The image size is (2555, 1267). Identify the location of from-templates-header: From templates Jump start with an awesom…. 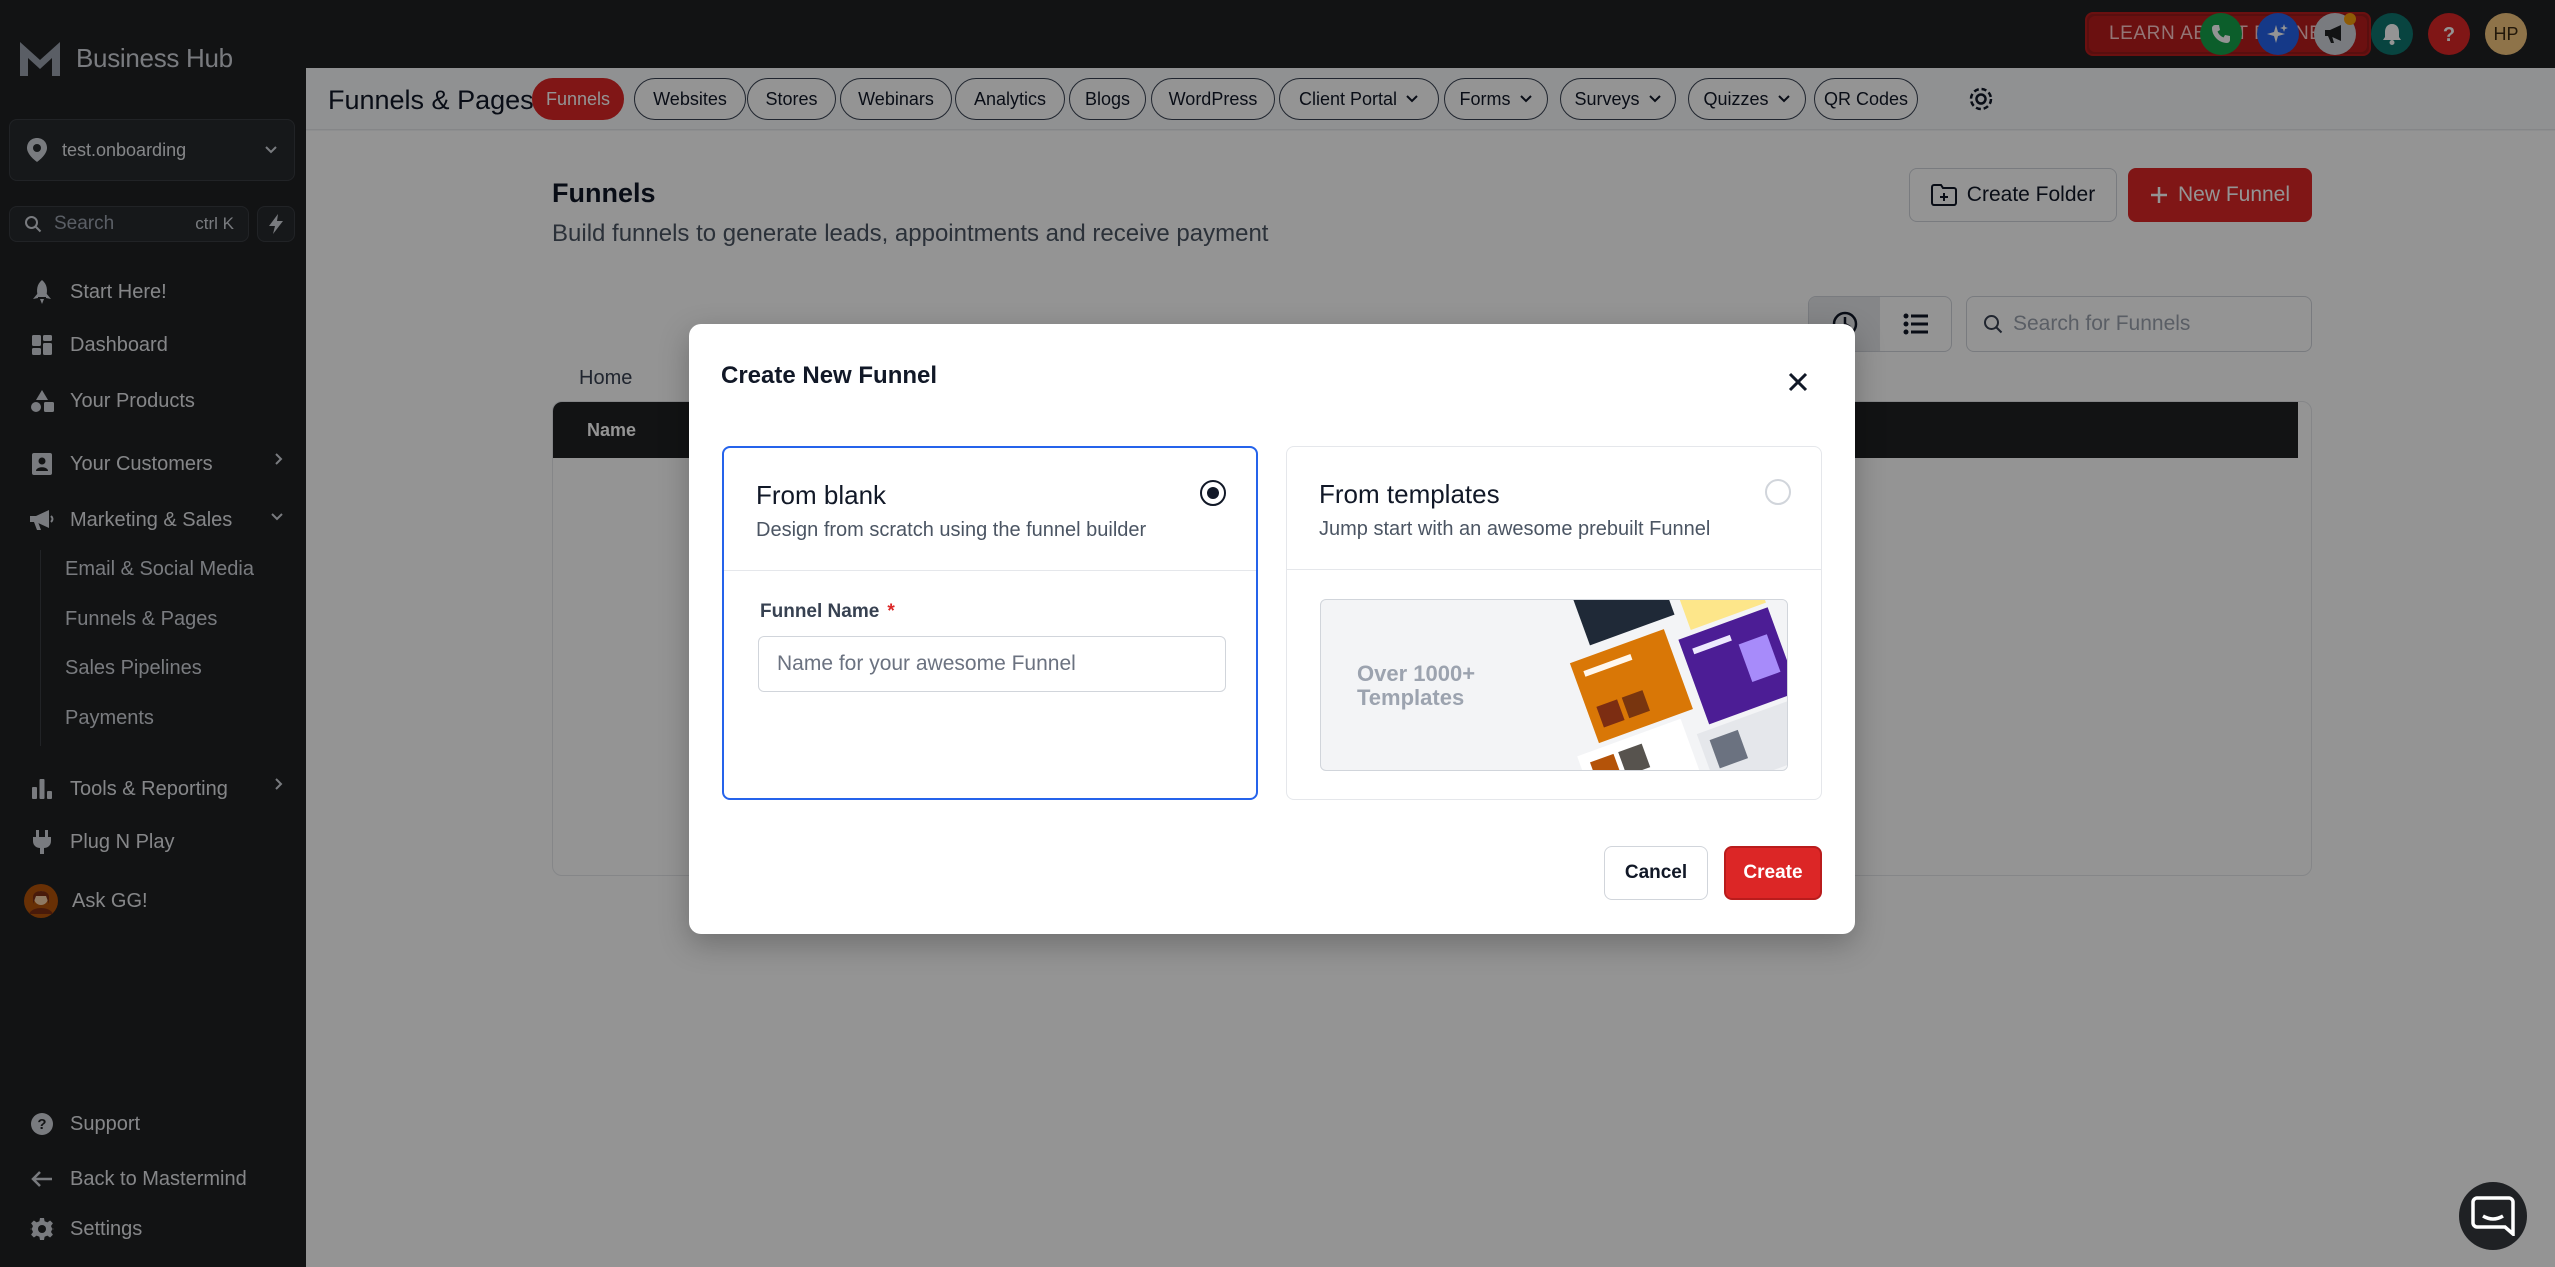
(1514, 510).